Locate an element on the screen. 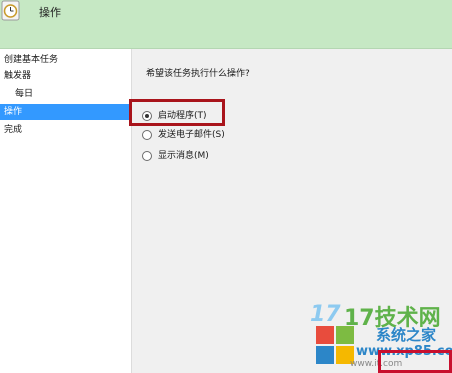  action-question: 希望该任务执行什么操作? is located at coordinates (198, 74).